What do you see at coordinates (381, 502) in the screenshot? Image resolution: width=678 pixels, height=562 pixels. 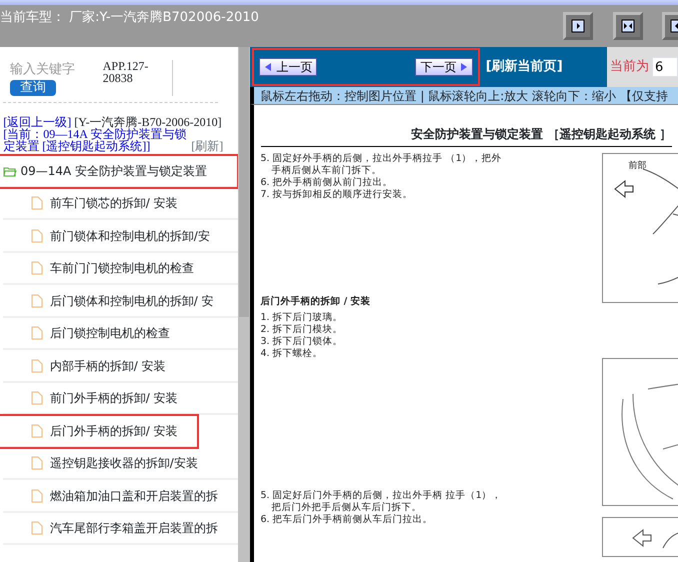 I see `step-text: 5. 固定好后门外手柄的后侧，拉出外手柄 拉手（1），把后门外把手后侧从车后门拆下。` at bounding box center [381, 502].